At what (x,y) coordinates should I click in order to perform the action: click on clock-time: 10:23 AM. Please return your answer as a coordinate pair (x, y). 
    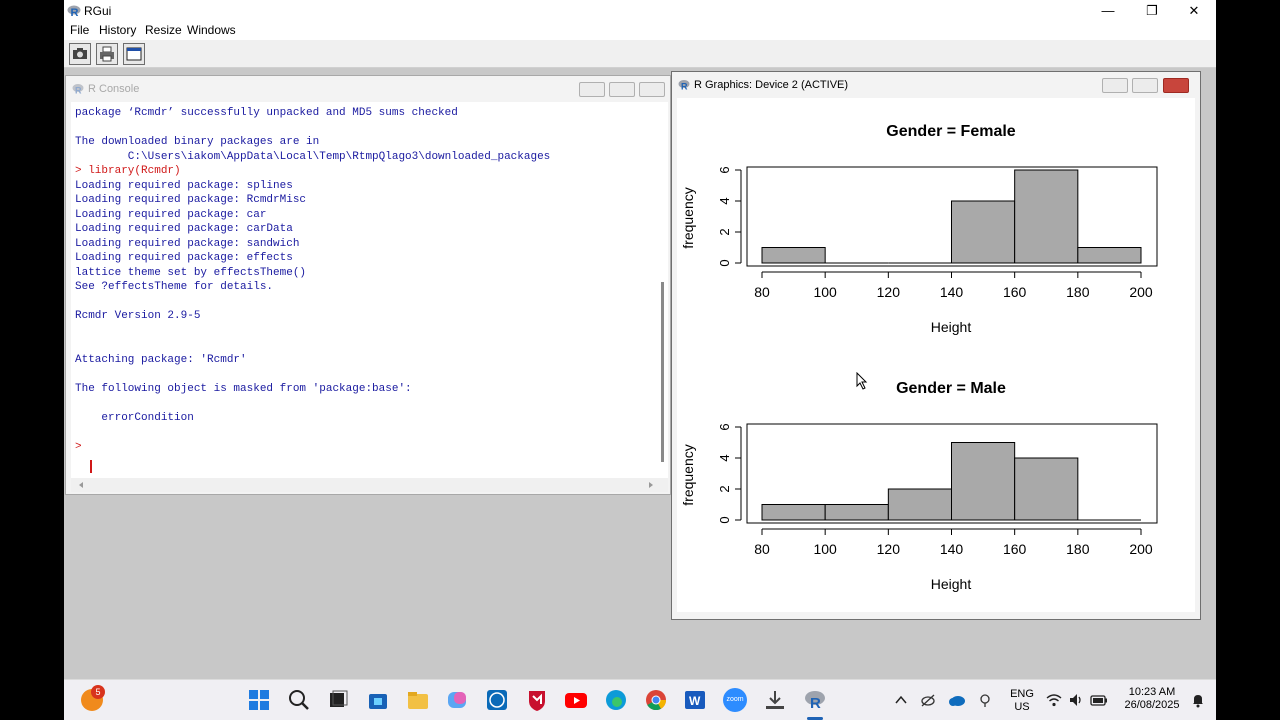
    Looking at the image, I should click on (1152, 692).